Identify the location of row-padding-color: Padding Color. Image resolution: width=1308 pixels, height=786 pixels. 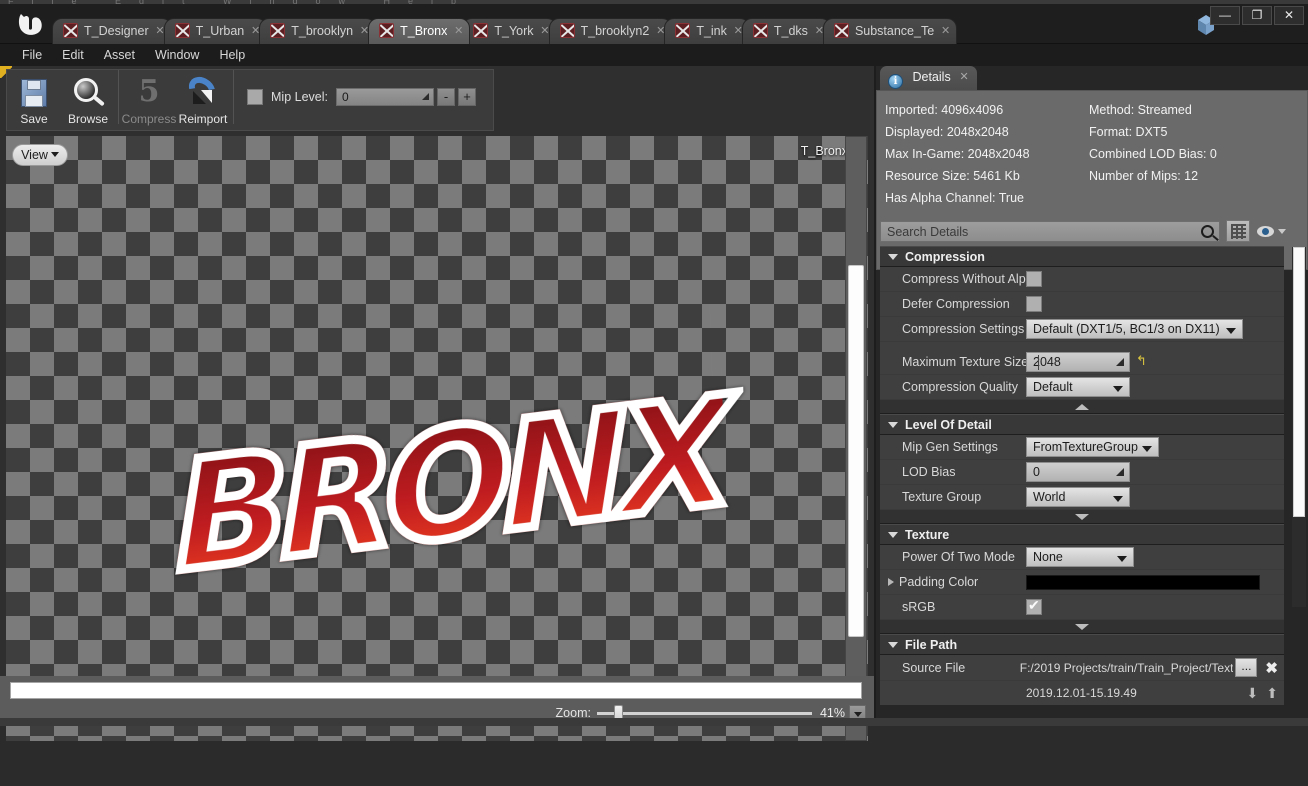
(1082, 582).